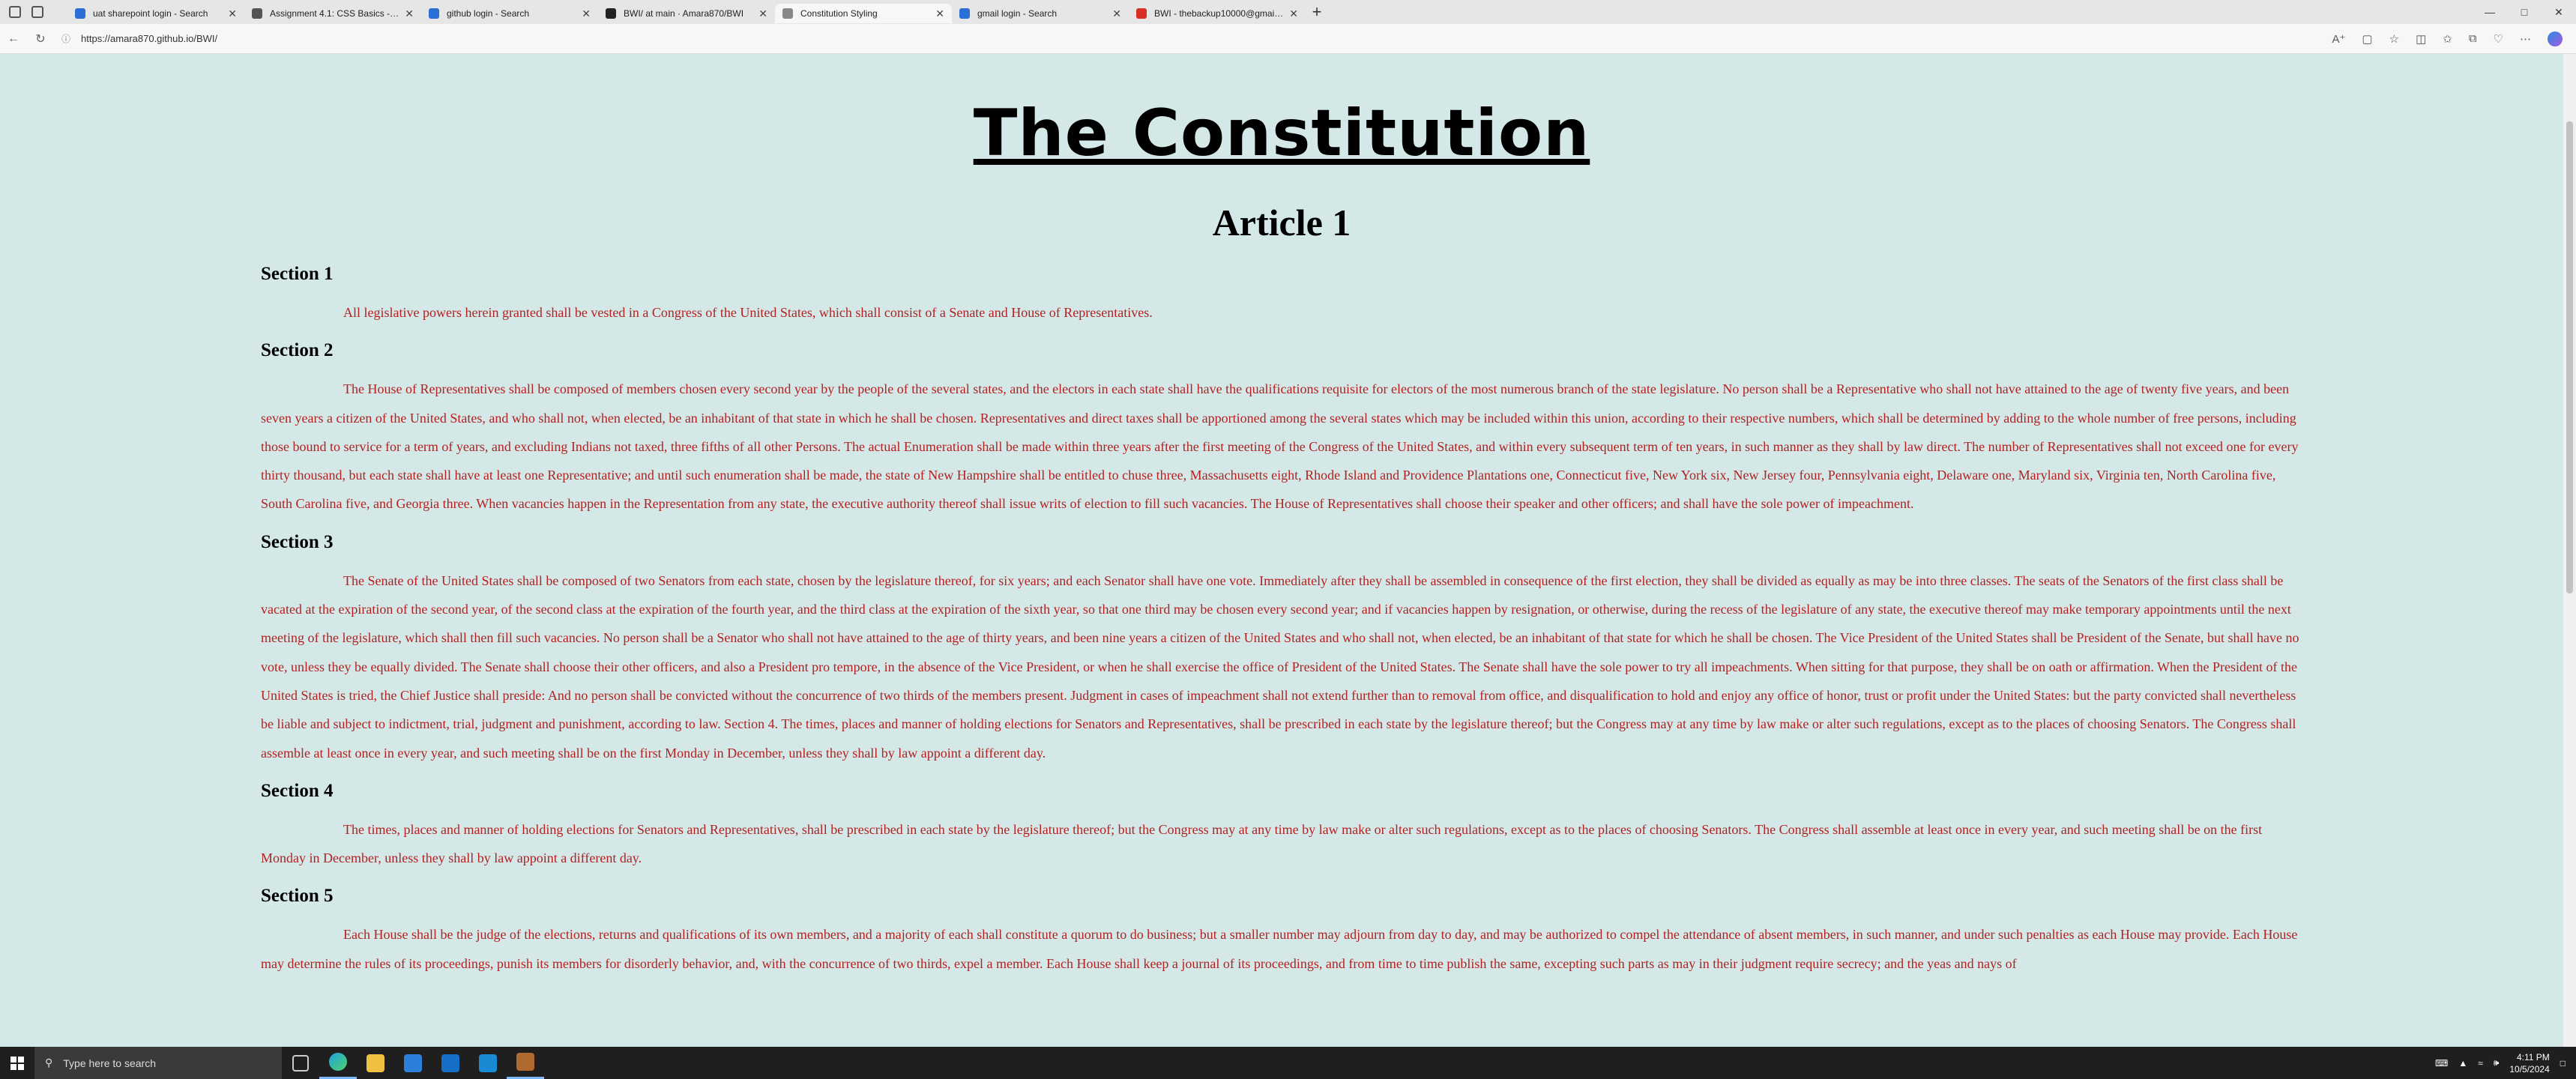  I want to click on tab-title: BWI - thebackup10000@gmail.com, so click(1219, 13).